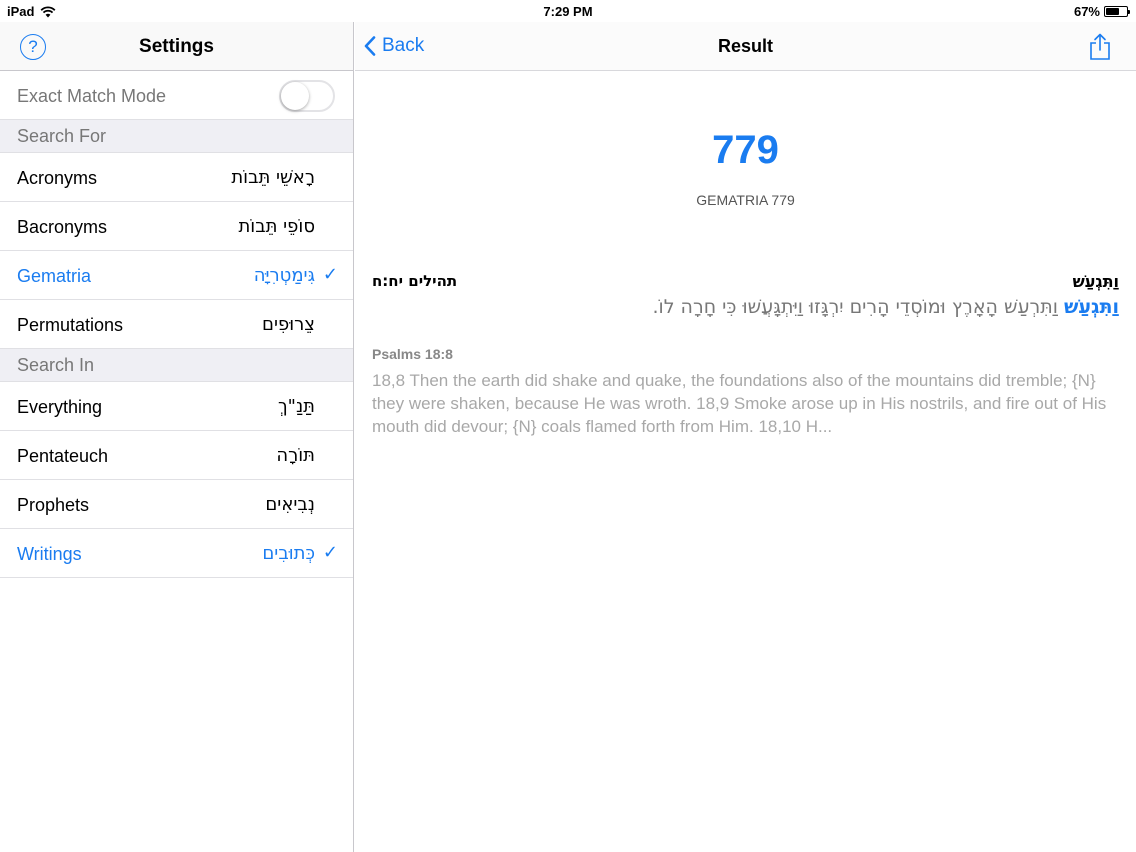  I want to click on settings-title: Settings, so click(176, 46).